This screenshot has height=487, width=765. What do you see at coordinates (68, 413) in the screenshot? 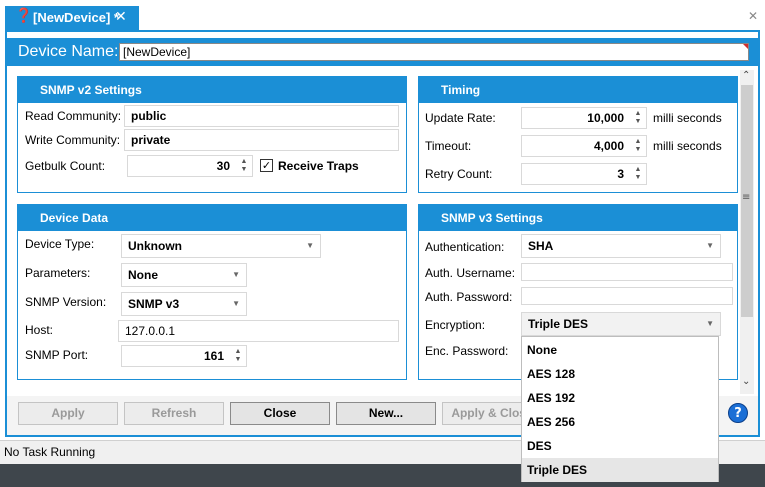
I see `apply-button: Apply` at bounding box center [68, 413].